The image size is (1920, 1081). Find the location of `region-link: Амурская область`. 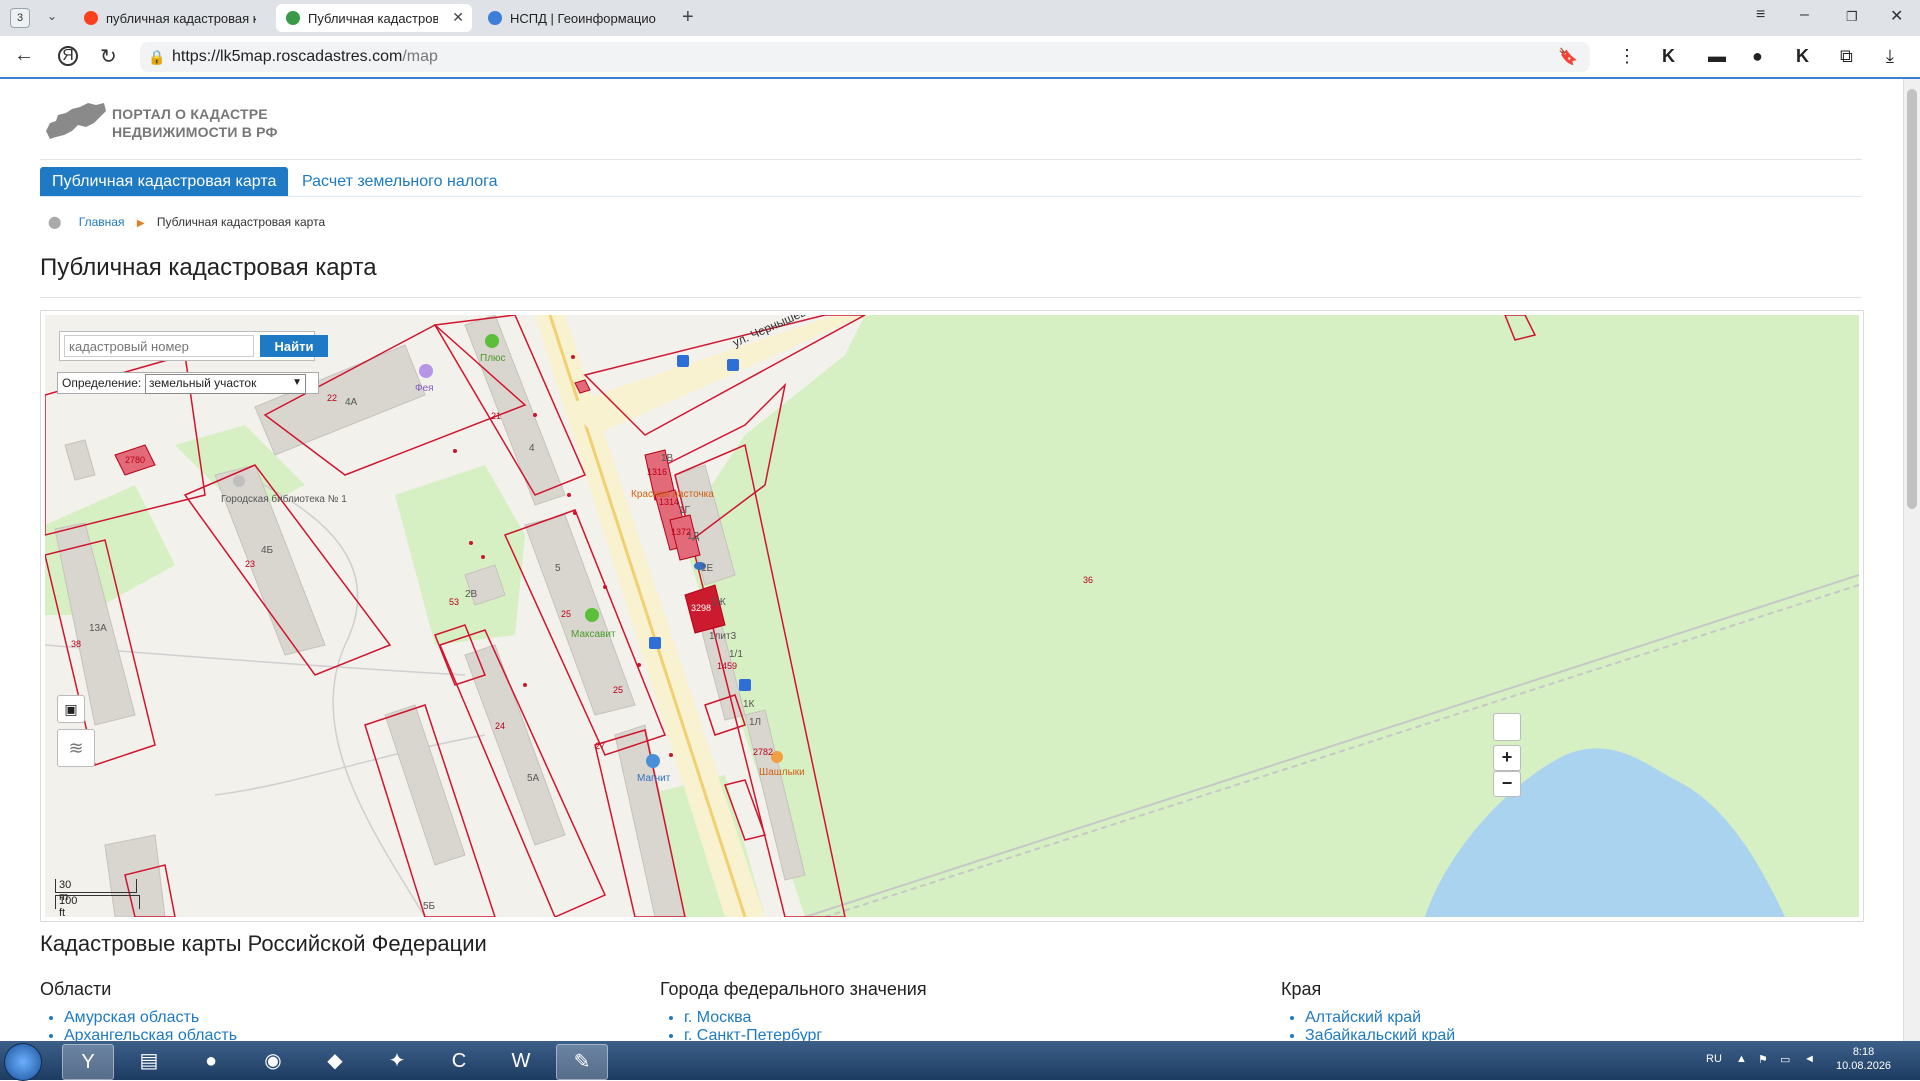

region-link: Амурская область is located at coordinates (150, 1018).